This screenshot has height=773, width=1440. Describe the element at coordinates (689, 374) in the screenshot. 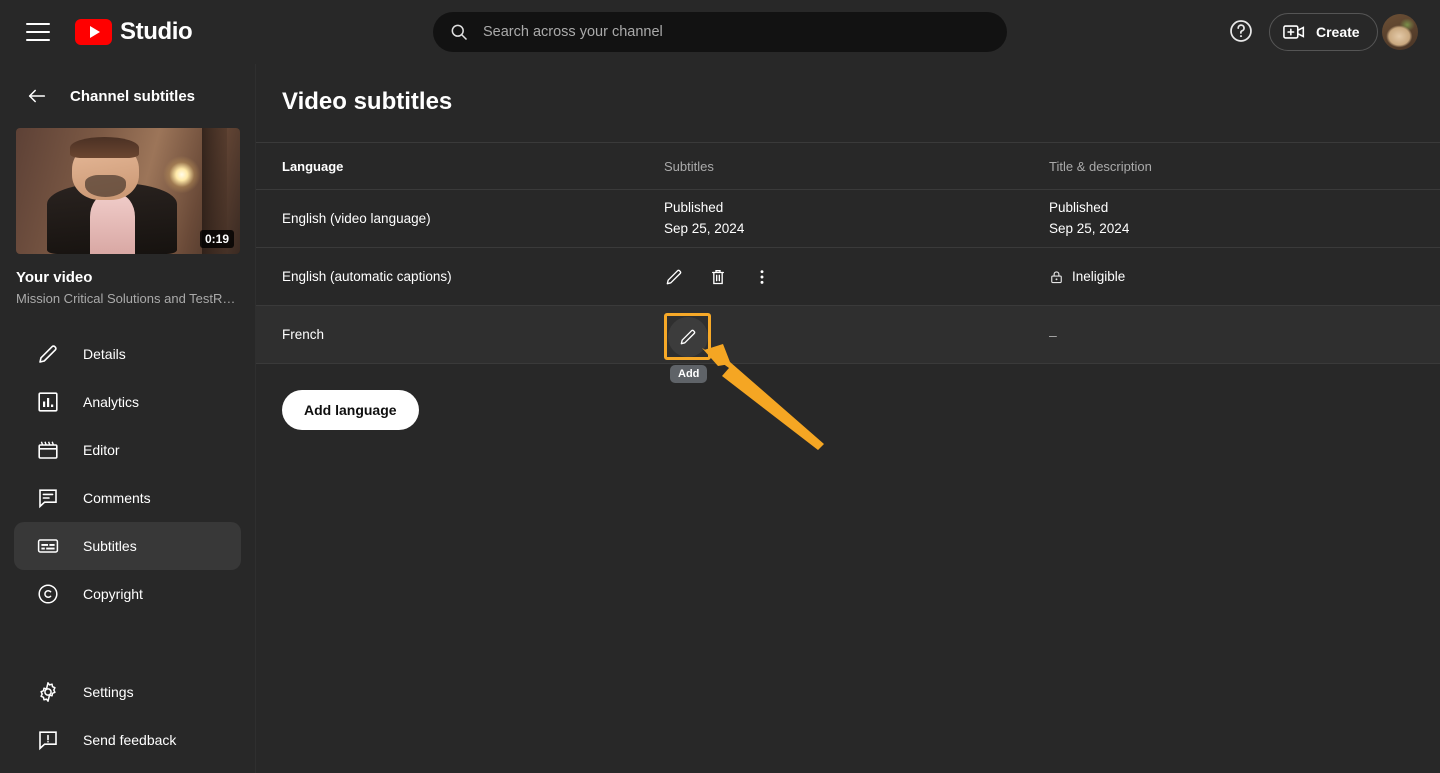

I see `add-tooltip: Add` at that location.